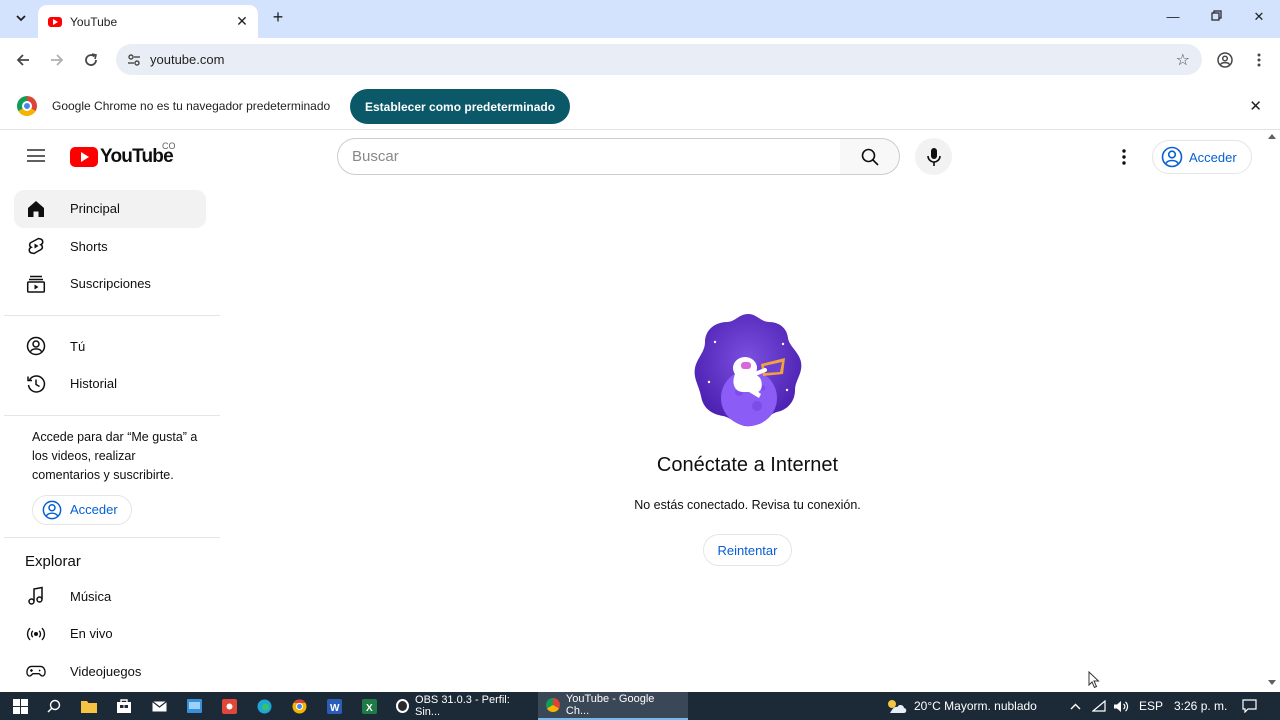 The height and width of the screenshot is (720, 1280). What do you see at coordinates (460, 106) in the screenshot?
I see `set-default-button: Establecer como predeterminado` at bounding box center [460, 106].